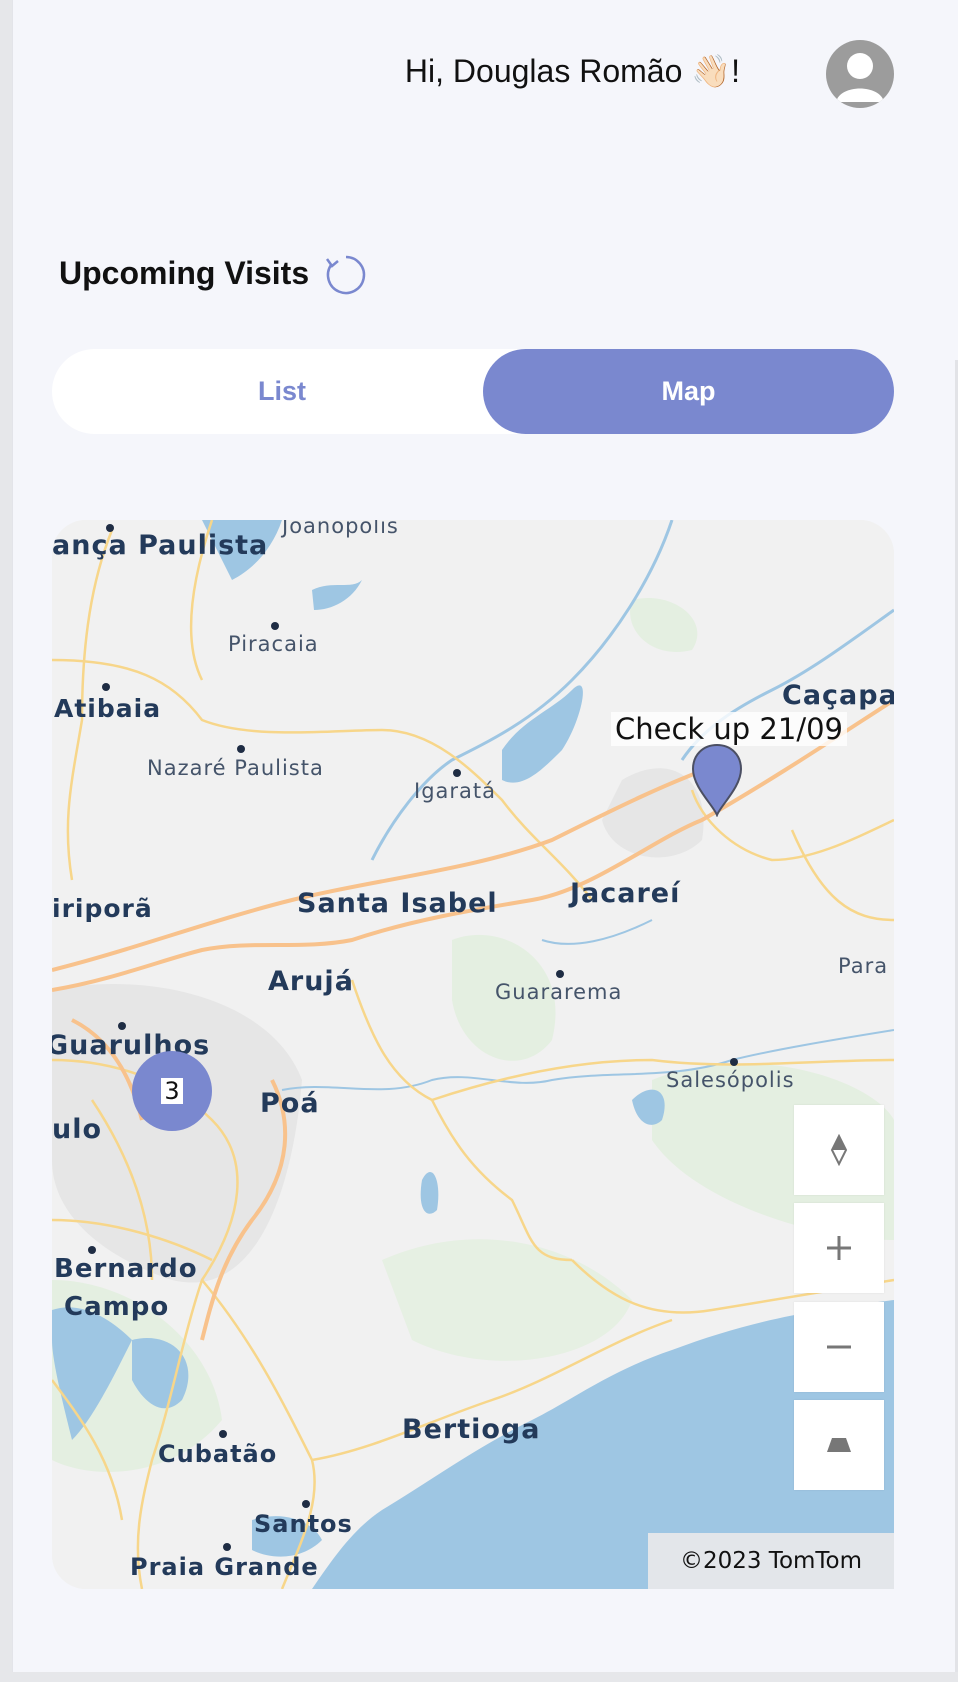 Image resolution: width=958 pixels, height=1682 pixels. What do you see at coordinates (126, 1269) in the screenshot?
I see `map-label-city: Bernardo` at bounding box center [126, 1269].